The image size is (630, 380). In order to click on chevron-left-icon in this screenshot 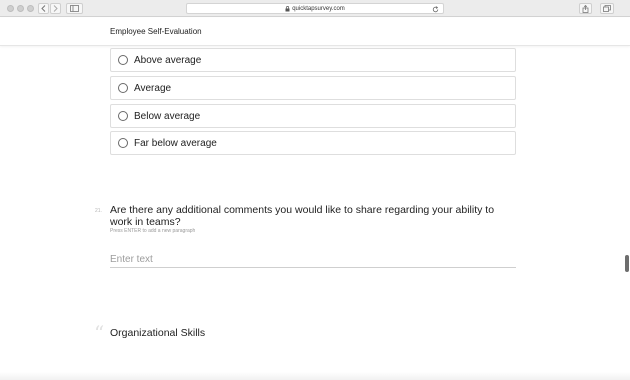, I will do `click(43, 8)`.